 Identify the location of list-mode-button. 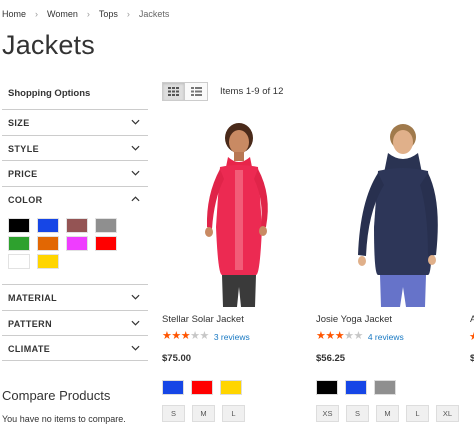
(196, 91).